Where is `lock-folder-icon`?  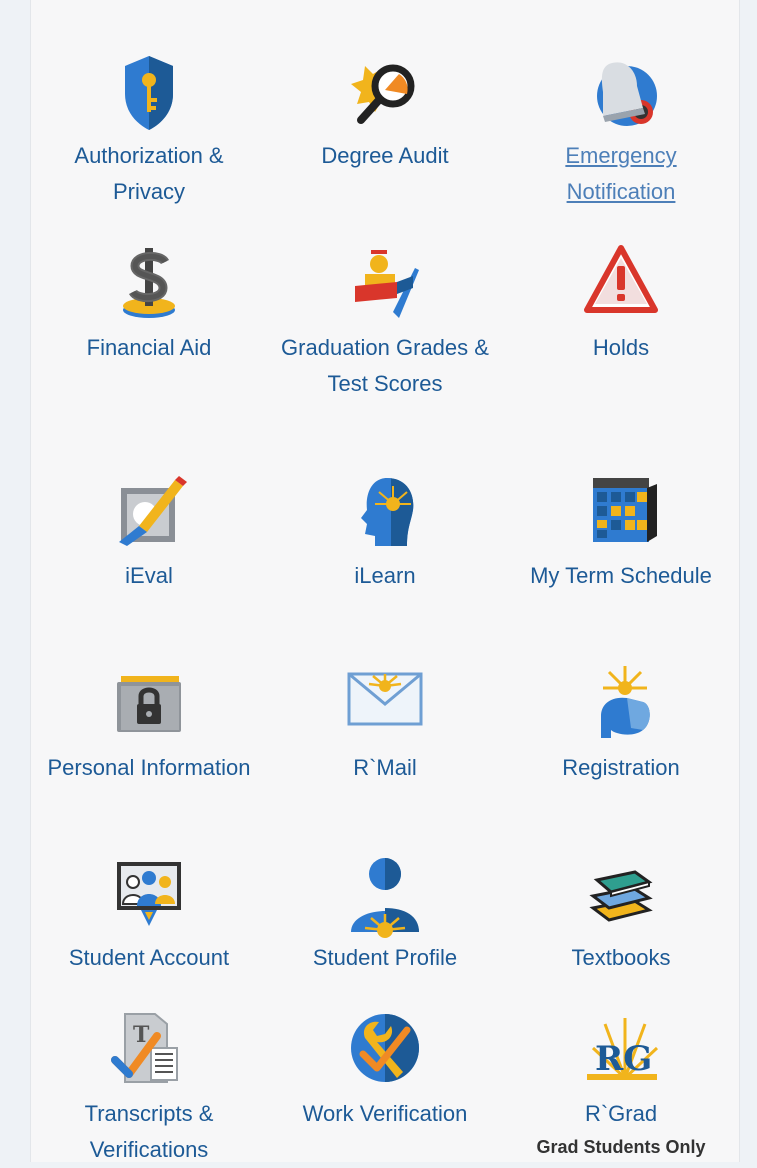 lock-folder-icon is located at coordinates (149, 704).